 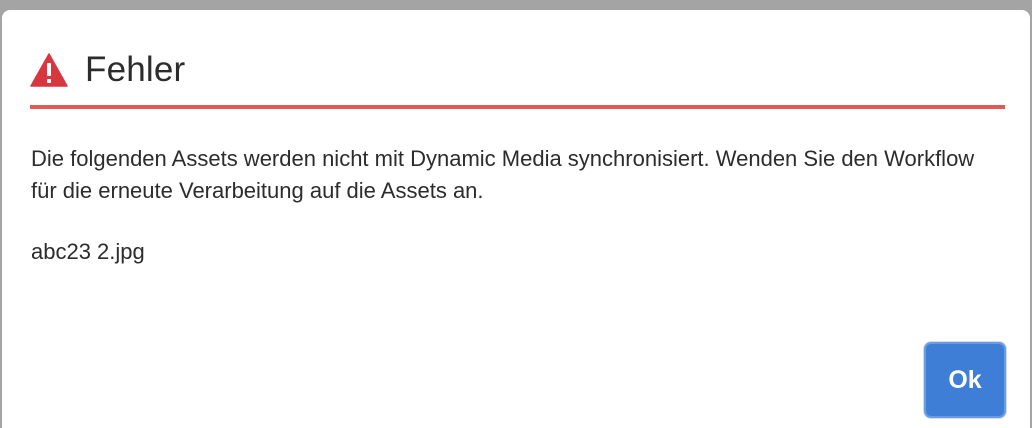 What do you see at coordinates (135, 69) in the screenshot?
I see `dialog-title: Fehler` at bounding box center [135, 69].